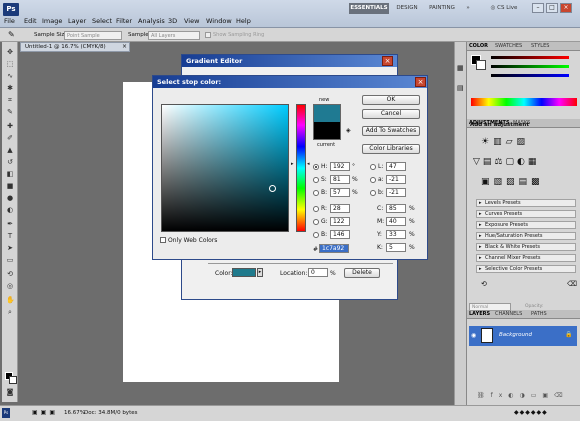 The image size is (580, 421). Describe the element at coordinates (10, 88) in the screenshot. I see `quick-select-tool-icon: ✱` at that location.